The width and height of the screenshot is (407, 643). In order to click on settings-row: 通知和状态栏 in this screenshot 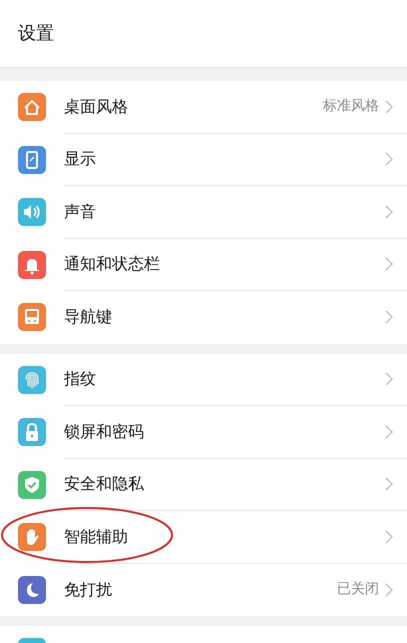, I will do `click(203, 264)`.